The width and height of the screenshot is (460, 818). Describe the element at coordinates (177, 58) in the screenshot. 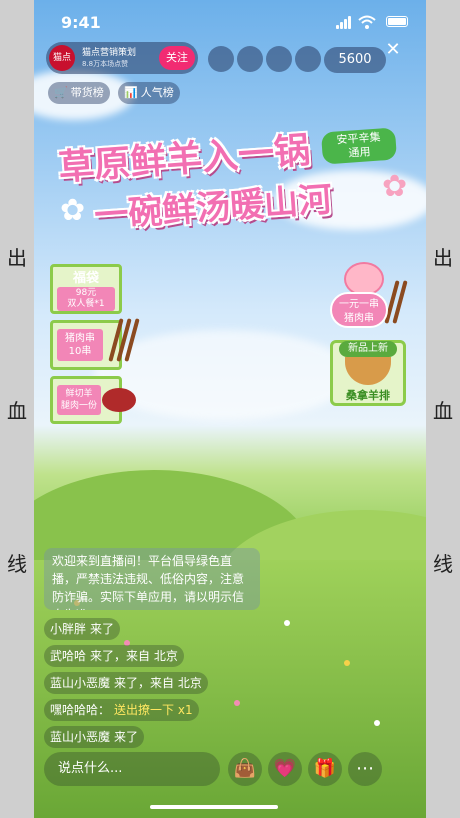

I see `follow-button: 关注` at that location.